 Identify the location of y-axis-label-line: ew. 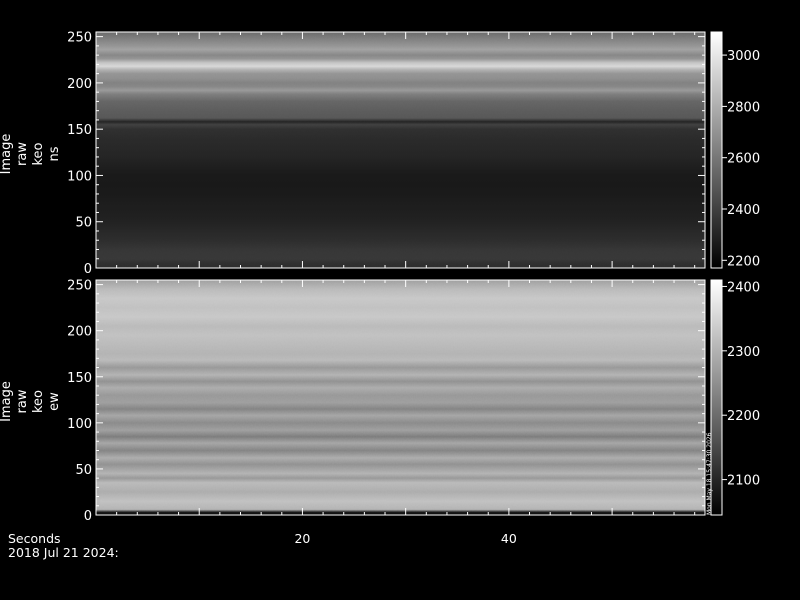
(54, 401).